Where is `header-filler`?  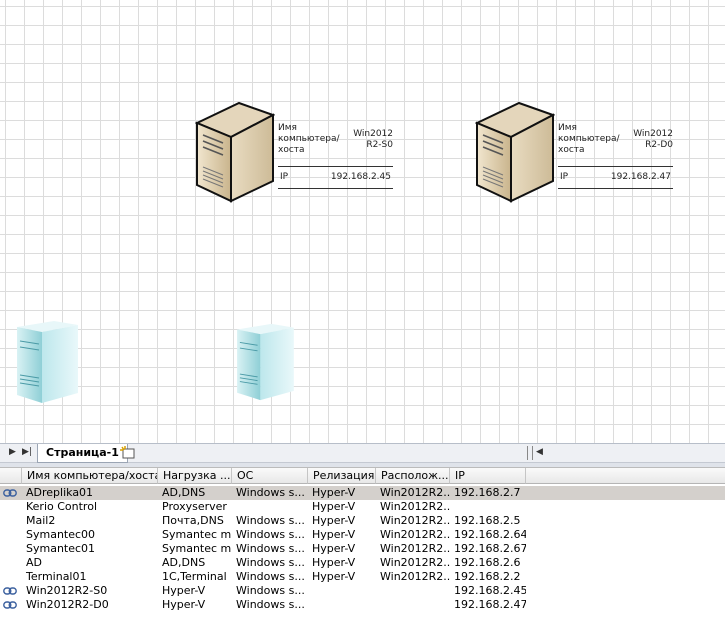 header-filler is located at coordinates (625, 476).